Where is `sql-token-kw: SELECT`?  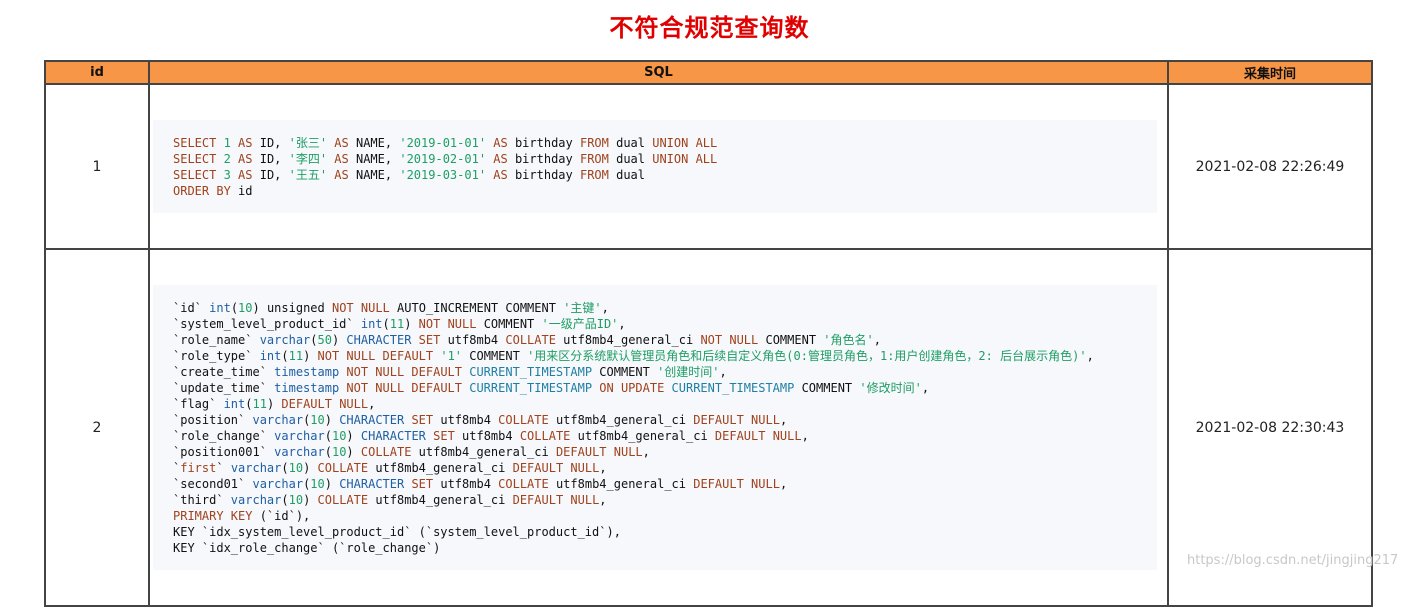 sql-token-kw: SELECT is located at coordinates (198, 143).